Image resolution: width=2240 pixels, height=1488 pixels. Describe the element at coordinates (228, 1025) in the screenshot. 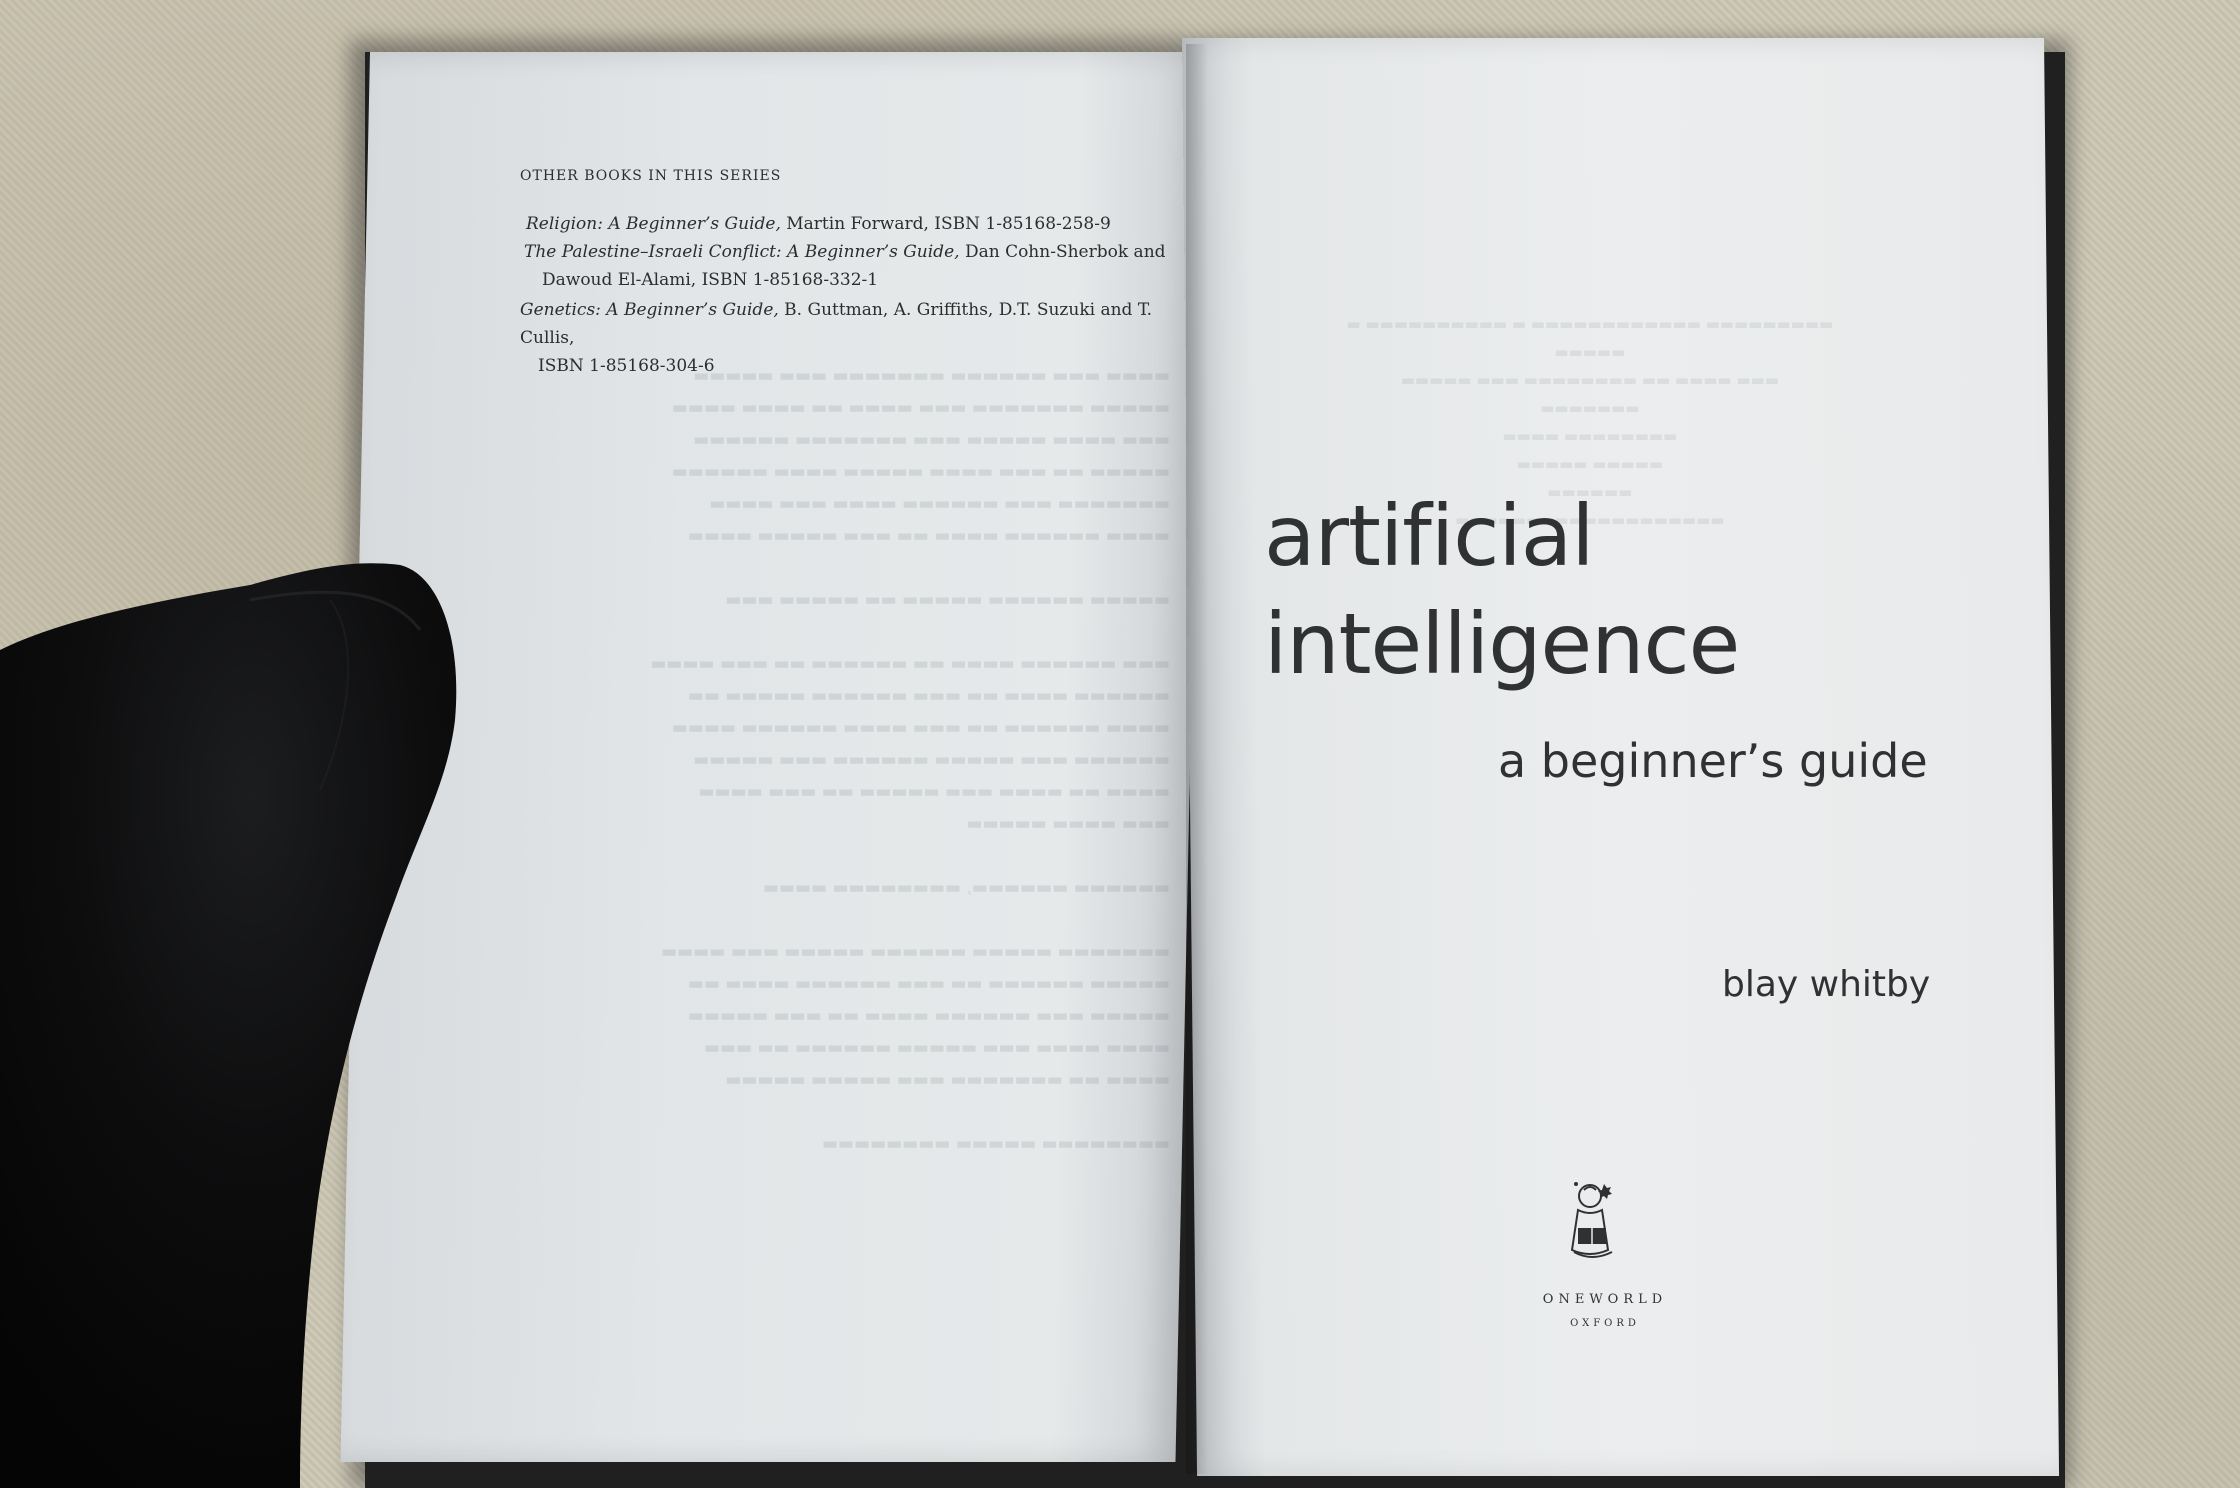

I see `black-sock` at that location.